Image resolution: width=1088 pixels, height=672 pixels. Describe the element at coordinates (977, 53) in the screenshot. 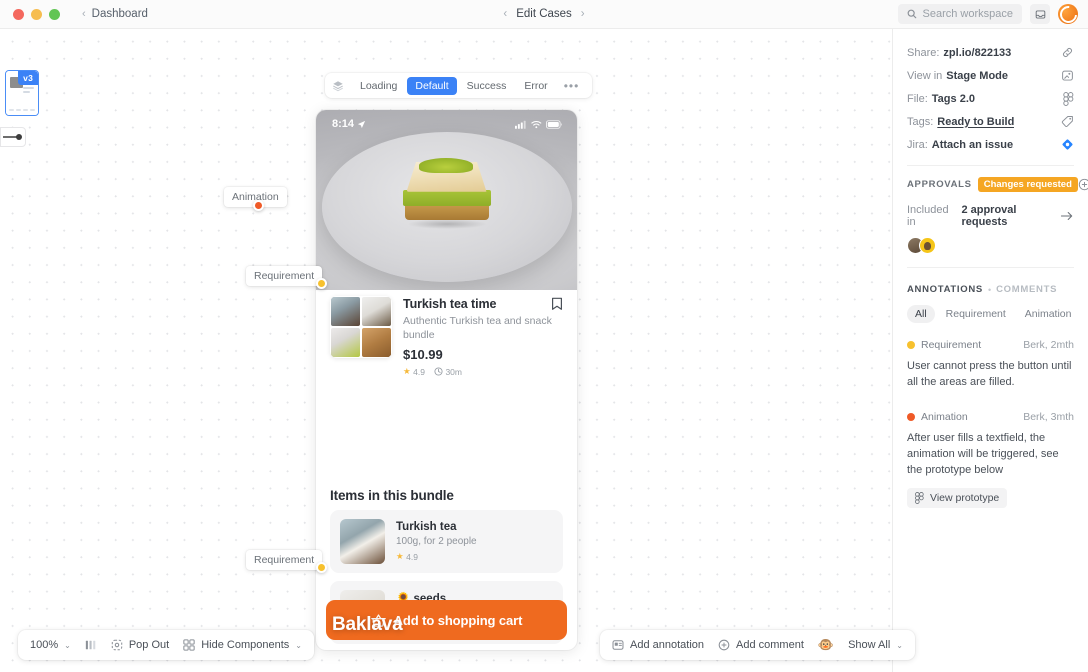

I see `share-value: zpl.io/822133` at that location.